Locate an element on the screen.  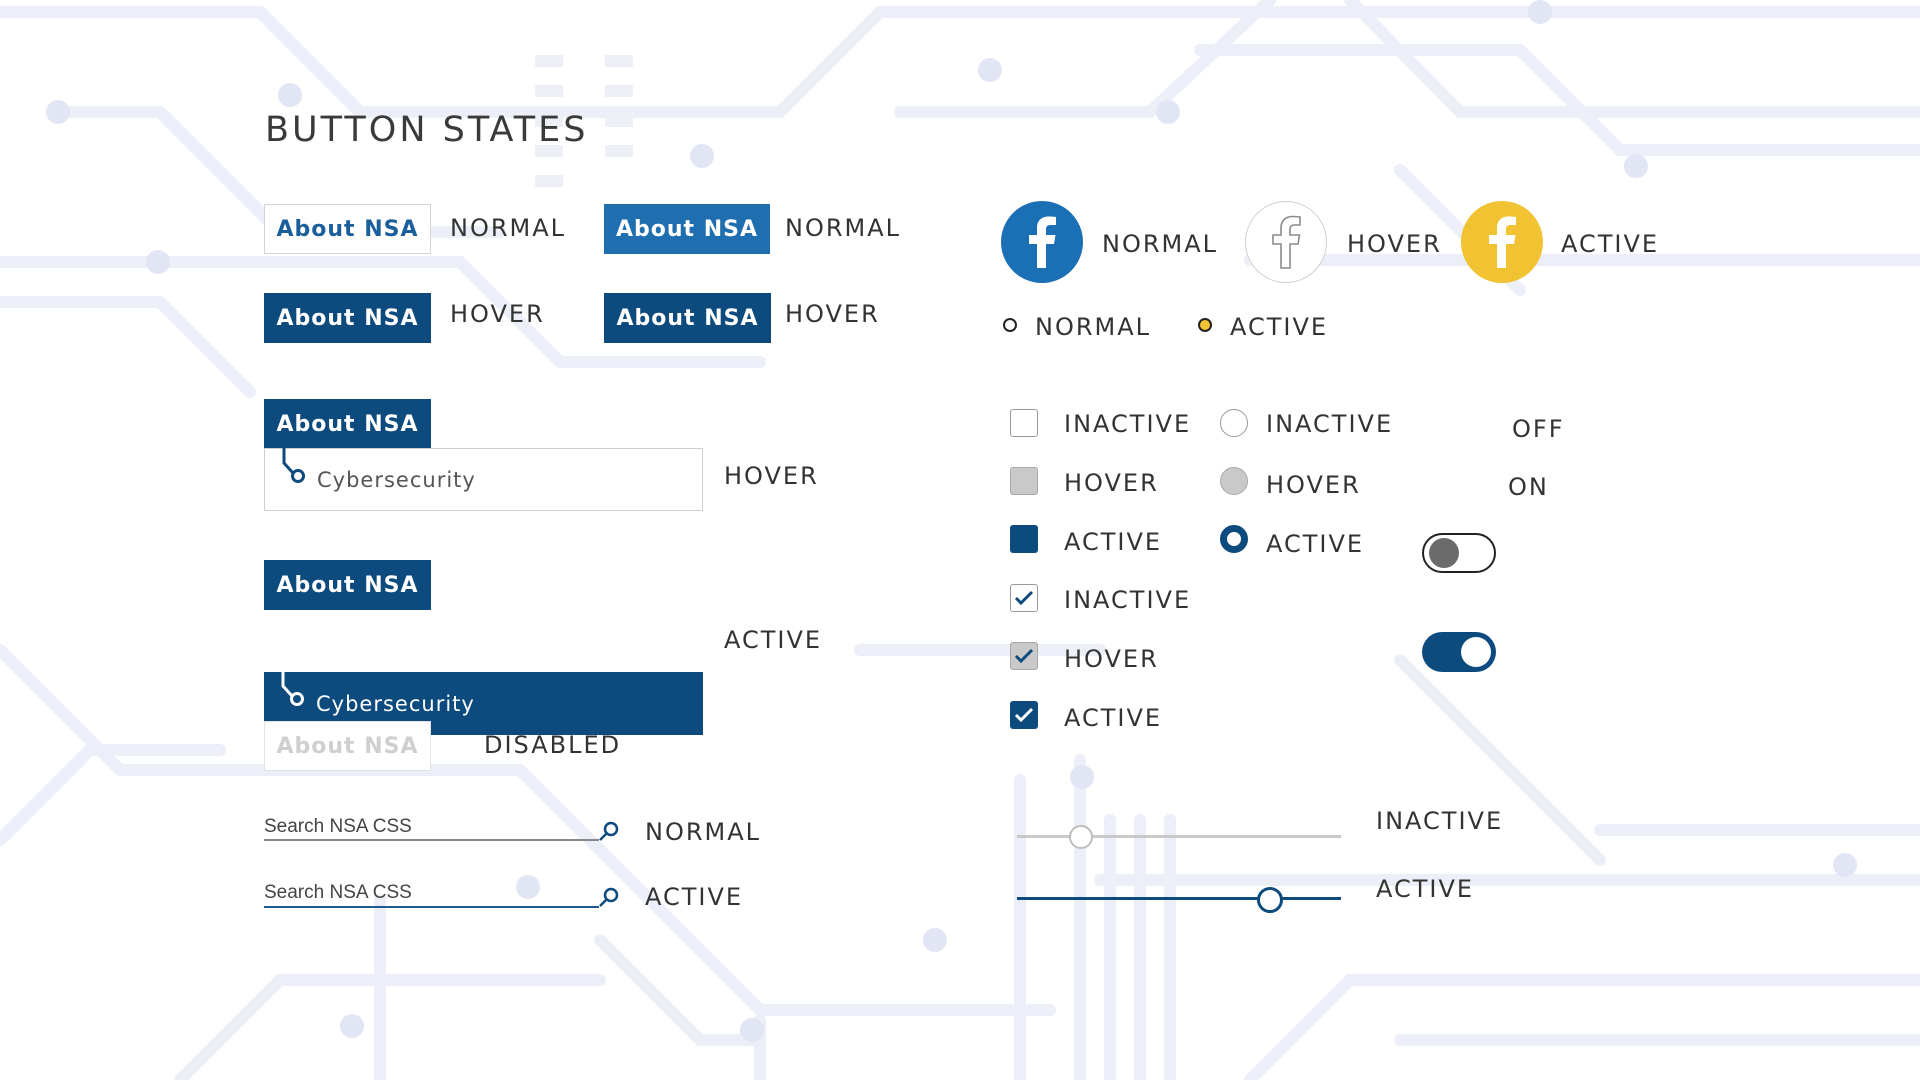
checkbox-checked-inactive is located at coordinates (1024, 598).